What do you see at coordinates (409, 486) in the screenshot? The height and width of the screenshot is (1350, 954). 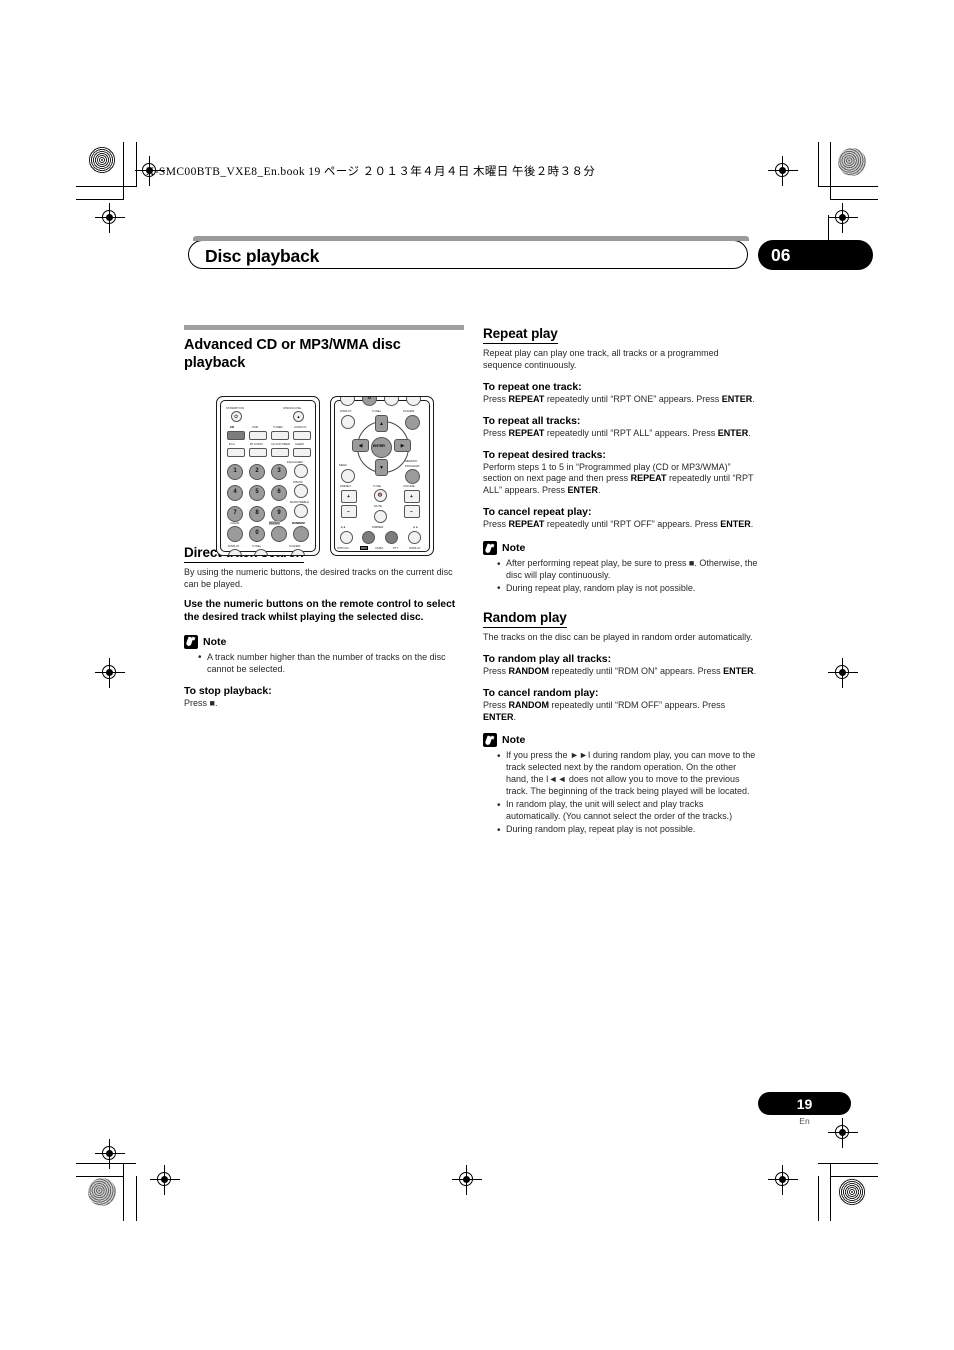 I see `label-volume: VOLUME` at bounding box center [409, 486].